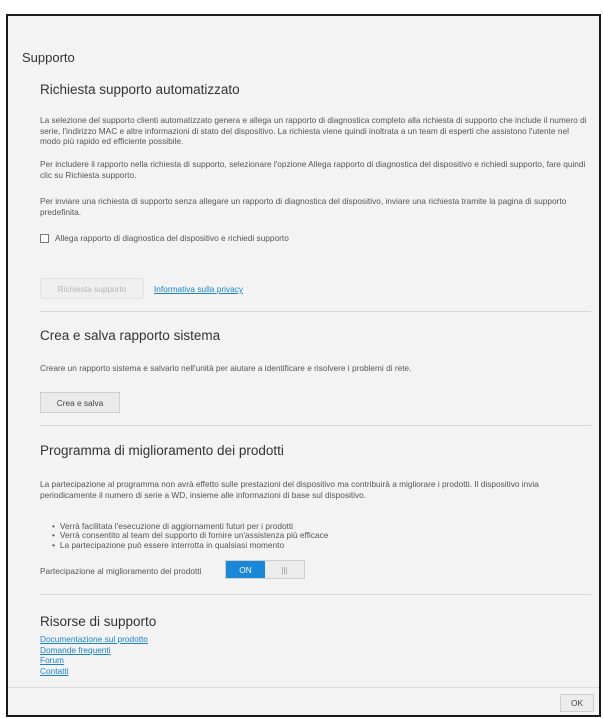 This screenshot has width=603, height=718. Describe the element at coordinates (245, 569) in the screenshot. I see `toggle-on-state: ON` at that location.